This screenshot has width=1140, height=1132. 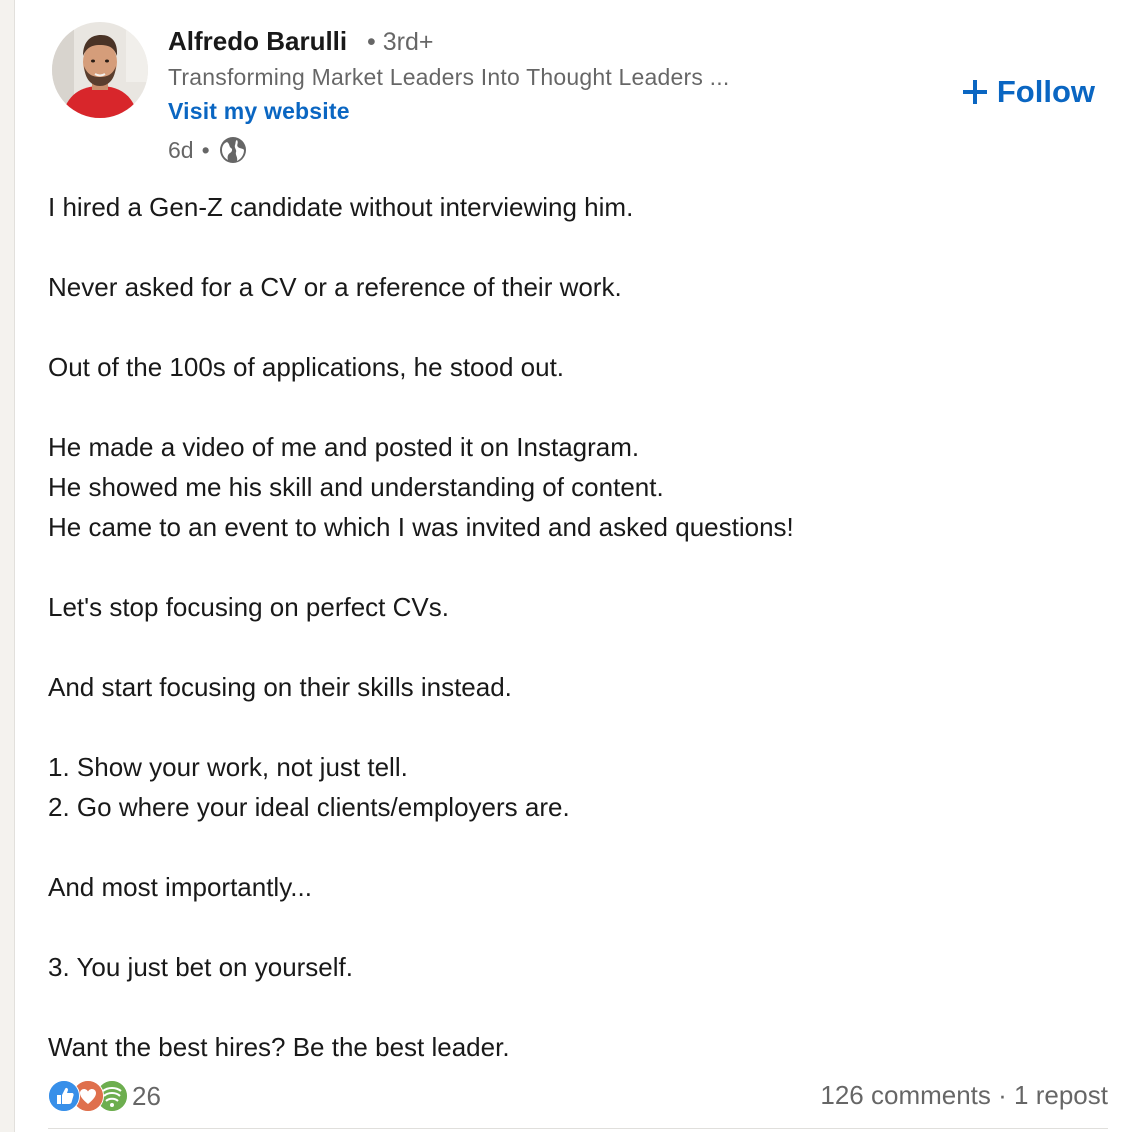 I want to click on follow-label: Follow, so click(x=1045, y=91).